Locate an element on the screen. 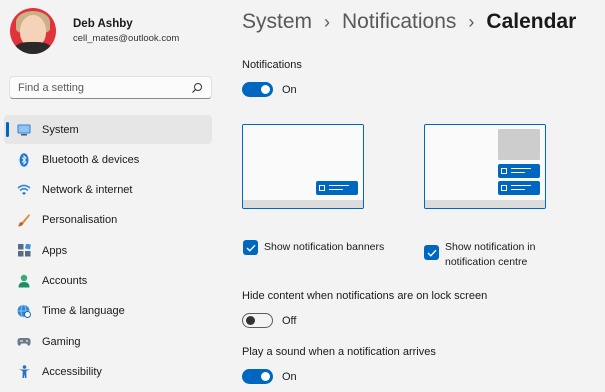  notifications-toggle is located at coordinates (257, 89).